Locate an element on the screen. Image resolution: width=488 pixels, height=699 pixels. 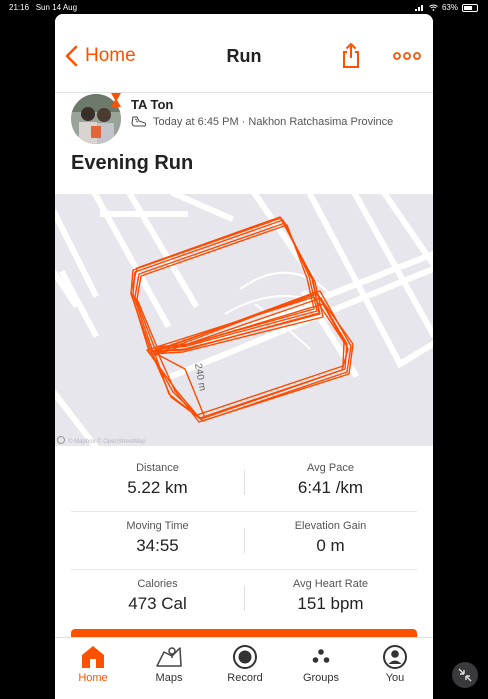
tab-maps: Maps is located at coordinates (169, 663).